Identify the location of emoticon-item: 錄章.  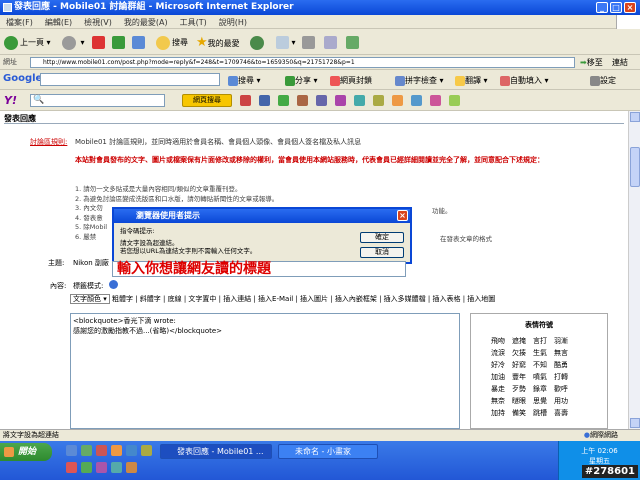
(540, 389).